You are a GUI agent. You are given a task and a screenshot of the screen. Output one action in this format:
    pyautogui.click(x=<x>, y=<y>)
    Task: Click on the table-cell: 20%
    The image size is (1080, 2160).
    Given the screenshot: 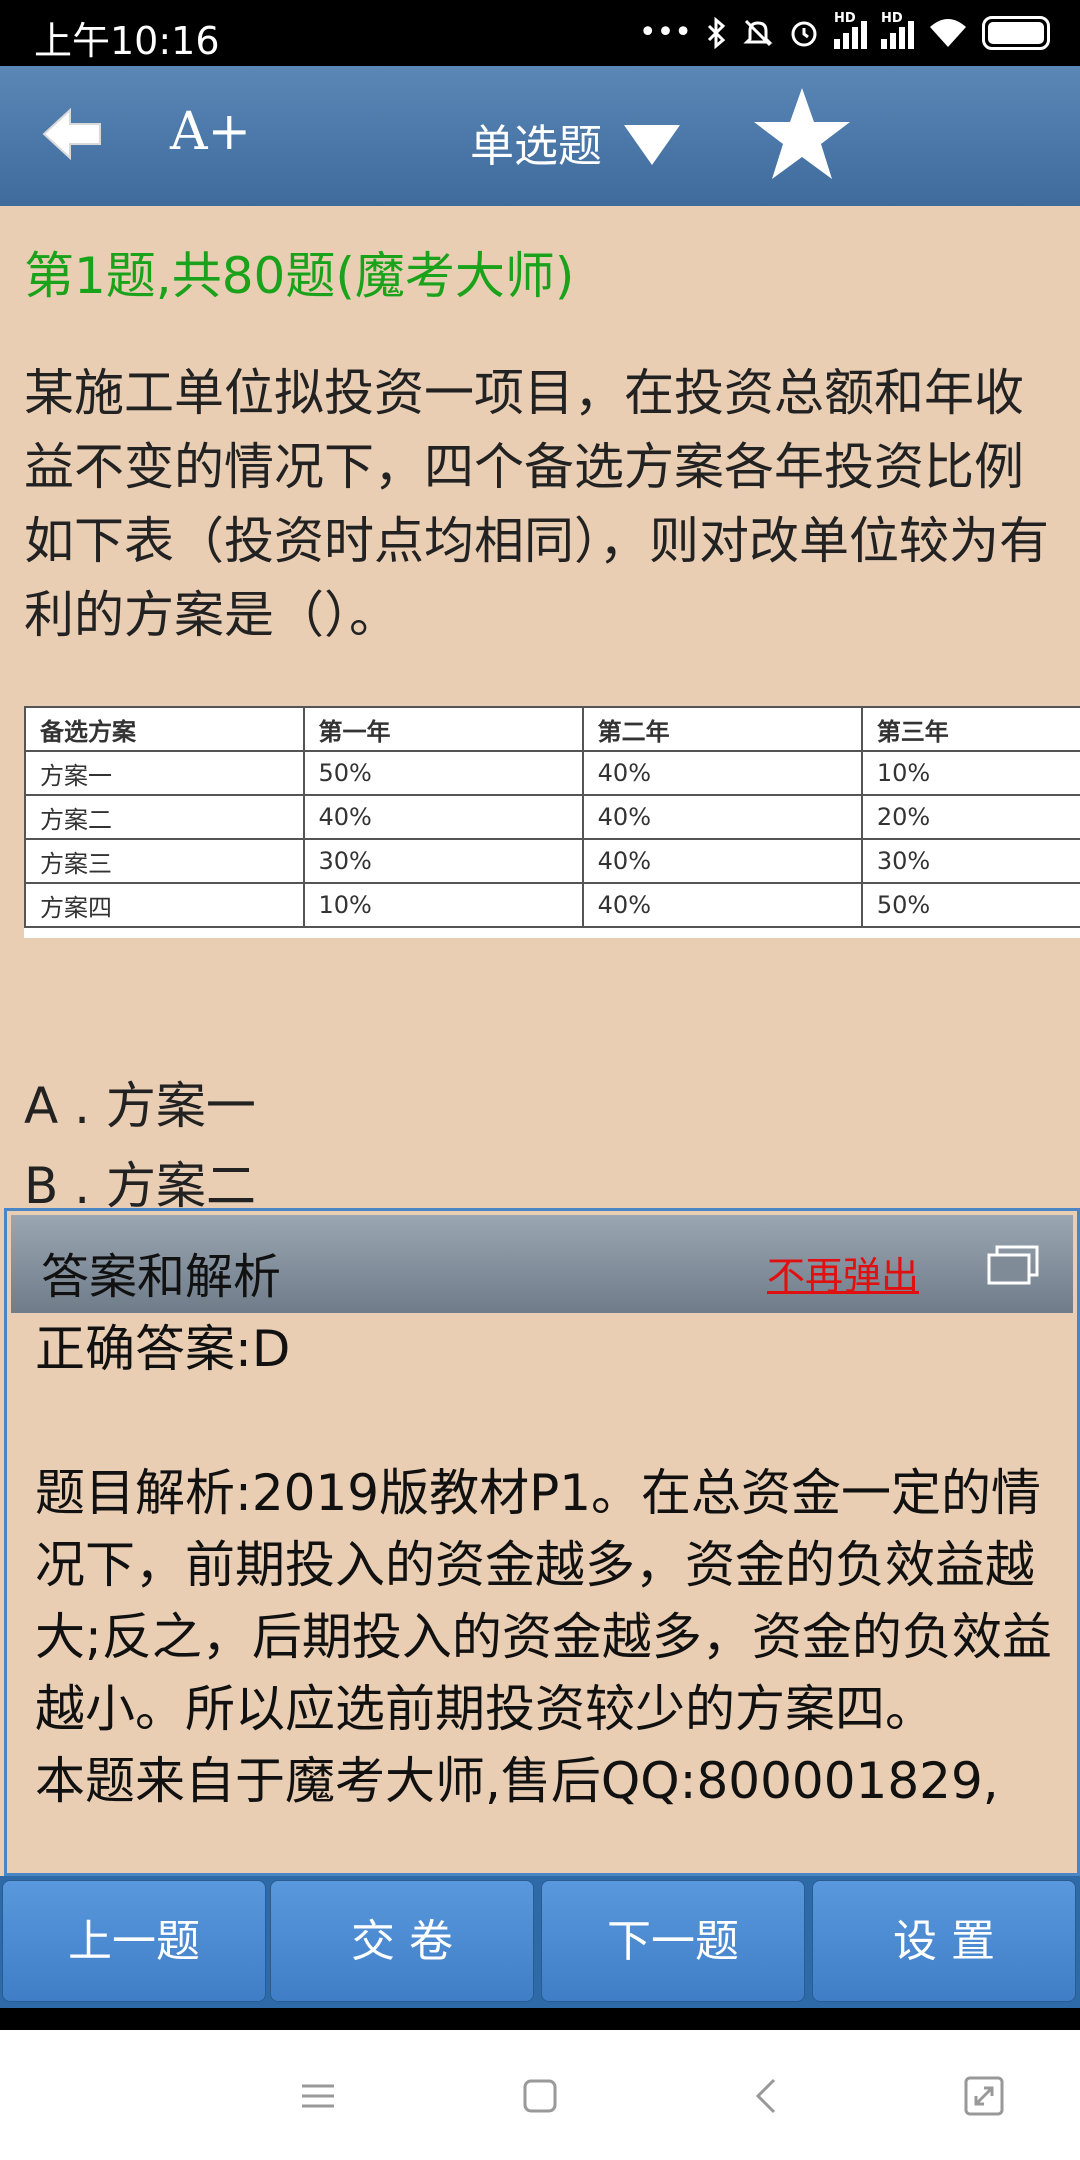 What is the action you would take?
    pyautogui.click(x=970, y=817)
    